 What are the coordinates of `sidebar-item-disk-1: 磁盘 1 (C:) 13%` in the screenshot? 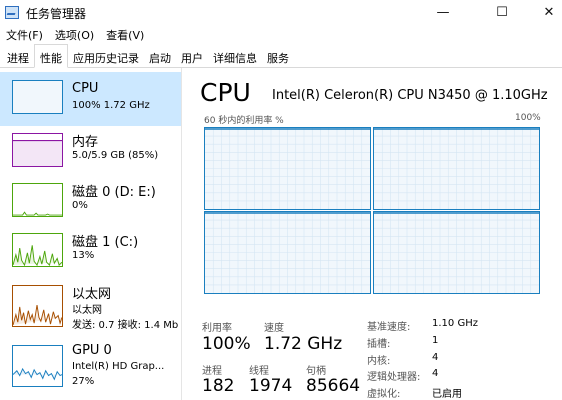 It's located at (90, 257).